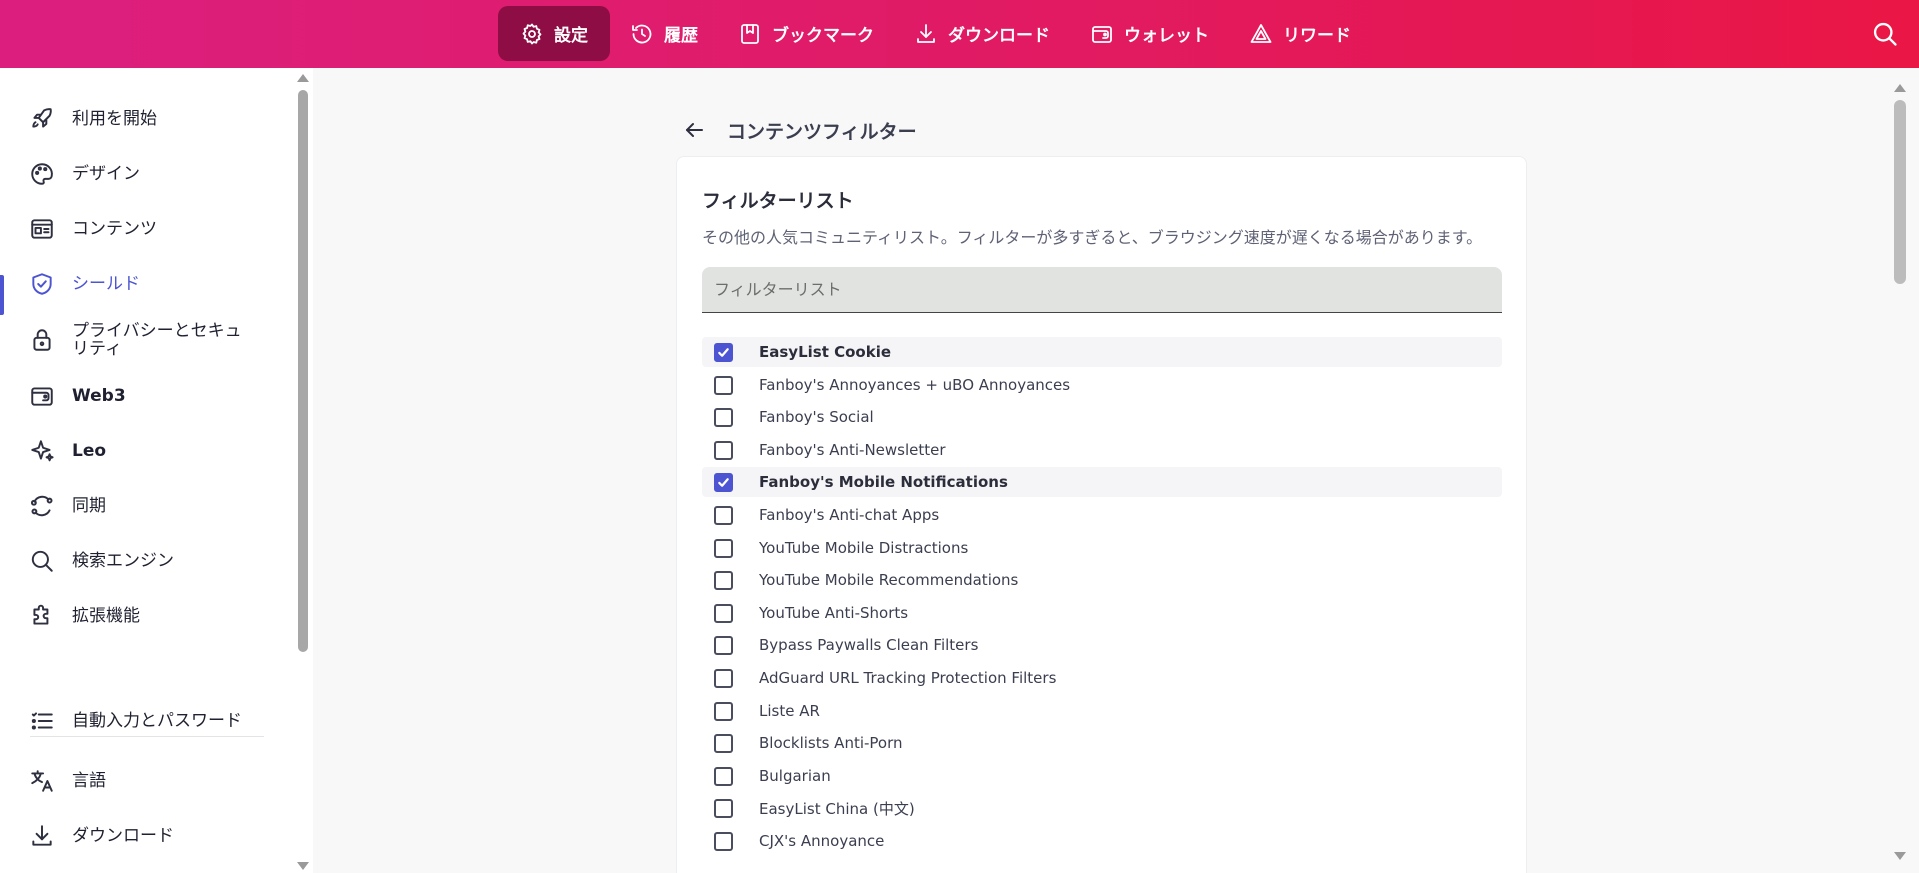 This screenshot has width=1919, height=873. Describe the element at coordinates (822, 132) in the screenshot. I see `page-title: コンテンツフィルター` at that location.